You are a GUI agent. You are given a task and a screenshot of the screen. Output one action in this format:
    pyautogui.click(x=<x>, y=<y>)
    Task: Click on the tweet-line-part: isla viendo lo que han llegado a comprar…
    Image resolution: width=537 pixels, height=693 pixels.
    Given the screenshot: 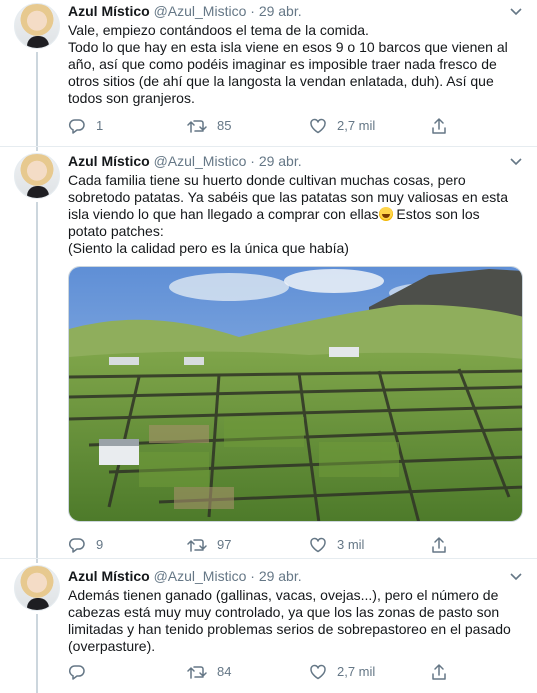 What is the action you would take?
    pyautogui.click(x=223, y=214)
    